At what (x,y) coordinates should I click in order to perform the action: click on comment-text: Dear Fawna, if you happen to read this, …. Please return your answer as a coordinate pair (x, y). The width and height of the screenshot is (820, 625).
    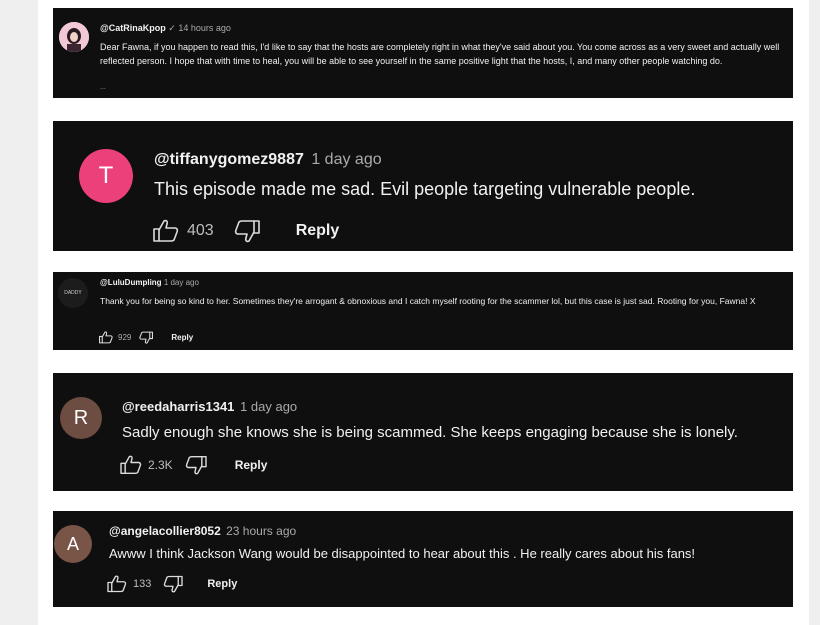
    Looking at the image, I should click on (440, 54).